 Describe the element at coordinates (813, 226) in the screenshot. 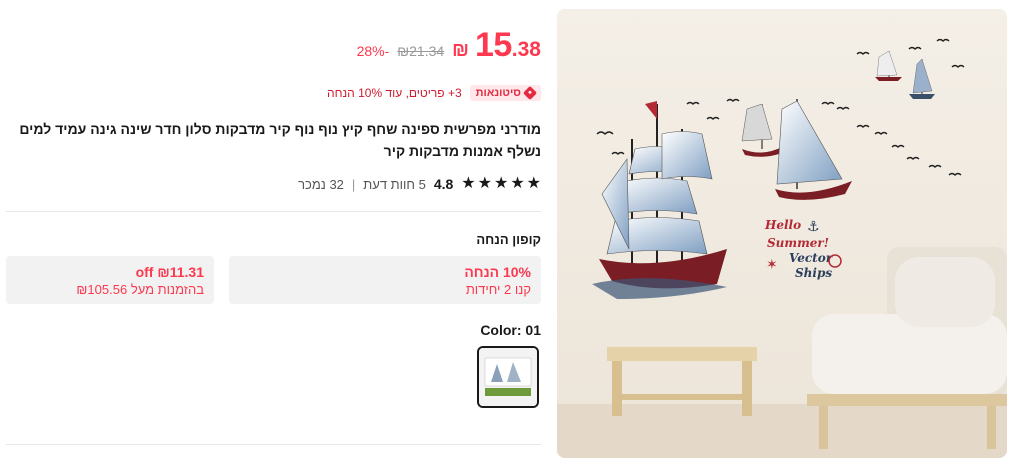

I see `anchor-icon: ⚓` at that location.